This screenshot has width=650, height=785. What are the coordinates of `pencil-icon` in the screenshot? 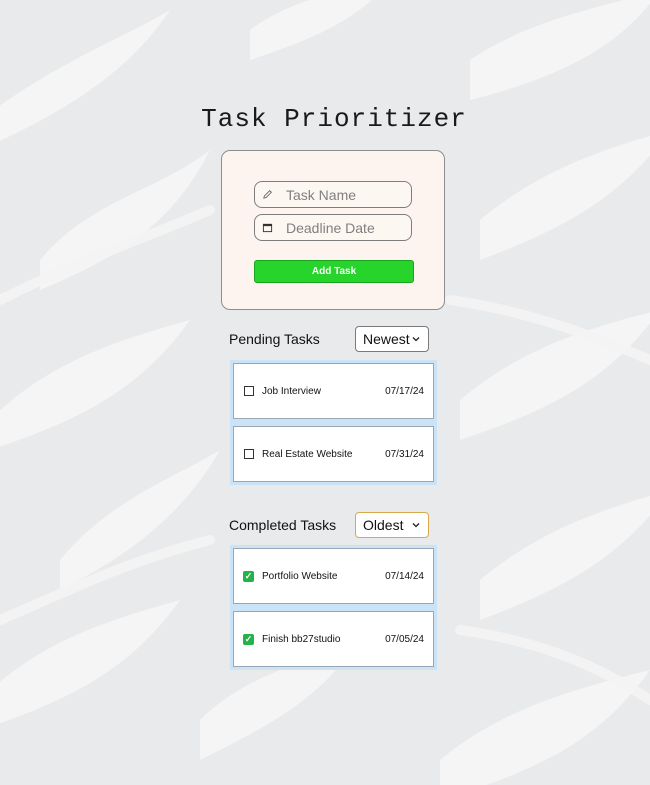 It's located at (269, 194).